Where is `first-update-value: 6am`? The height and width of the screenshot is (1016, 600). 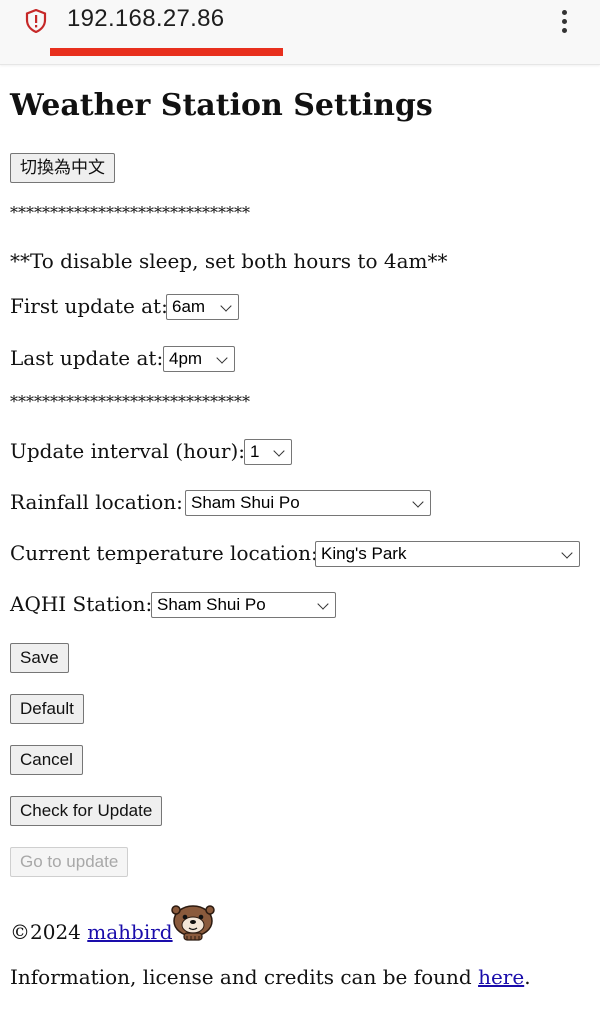
first-update-value: 6am is located at coordinates (189, 306).